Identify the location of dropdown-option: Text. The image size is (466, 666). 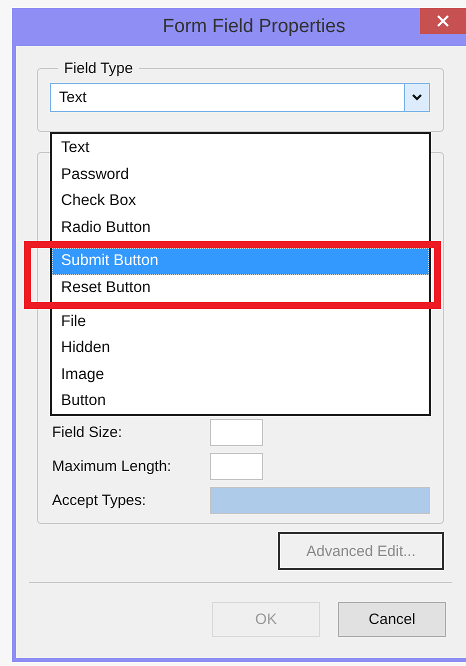
(240, 148).